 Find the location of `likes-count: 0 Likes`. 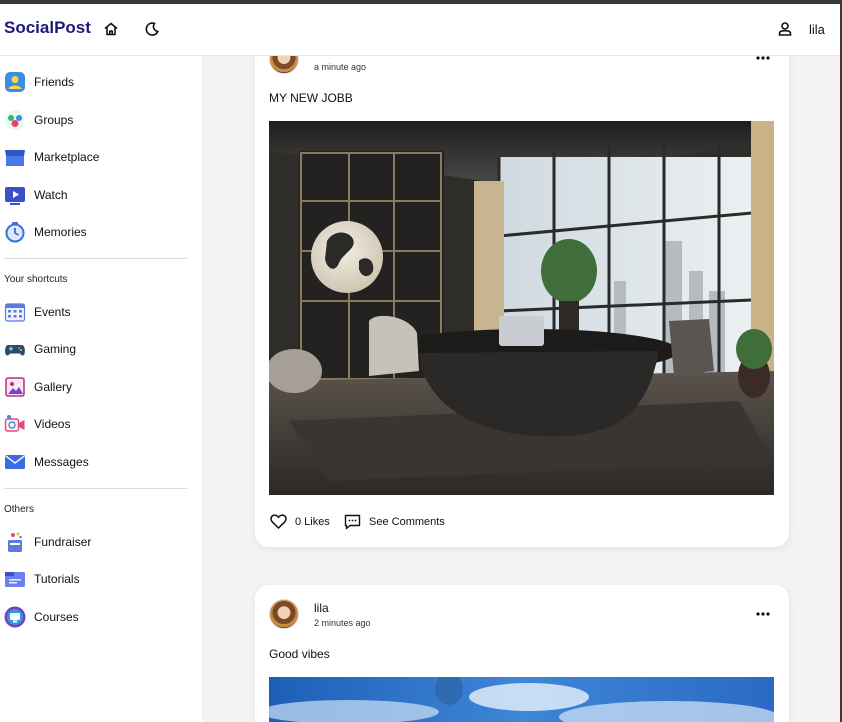

likes-count: 0 Likes is located at coordinates (312, 521).